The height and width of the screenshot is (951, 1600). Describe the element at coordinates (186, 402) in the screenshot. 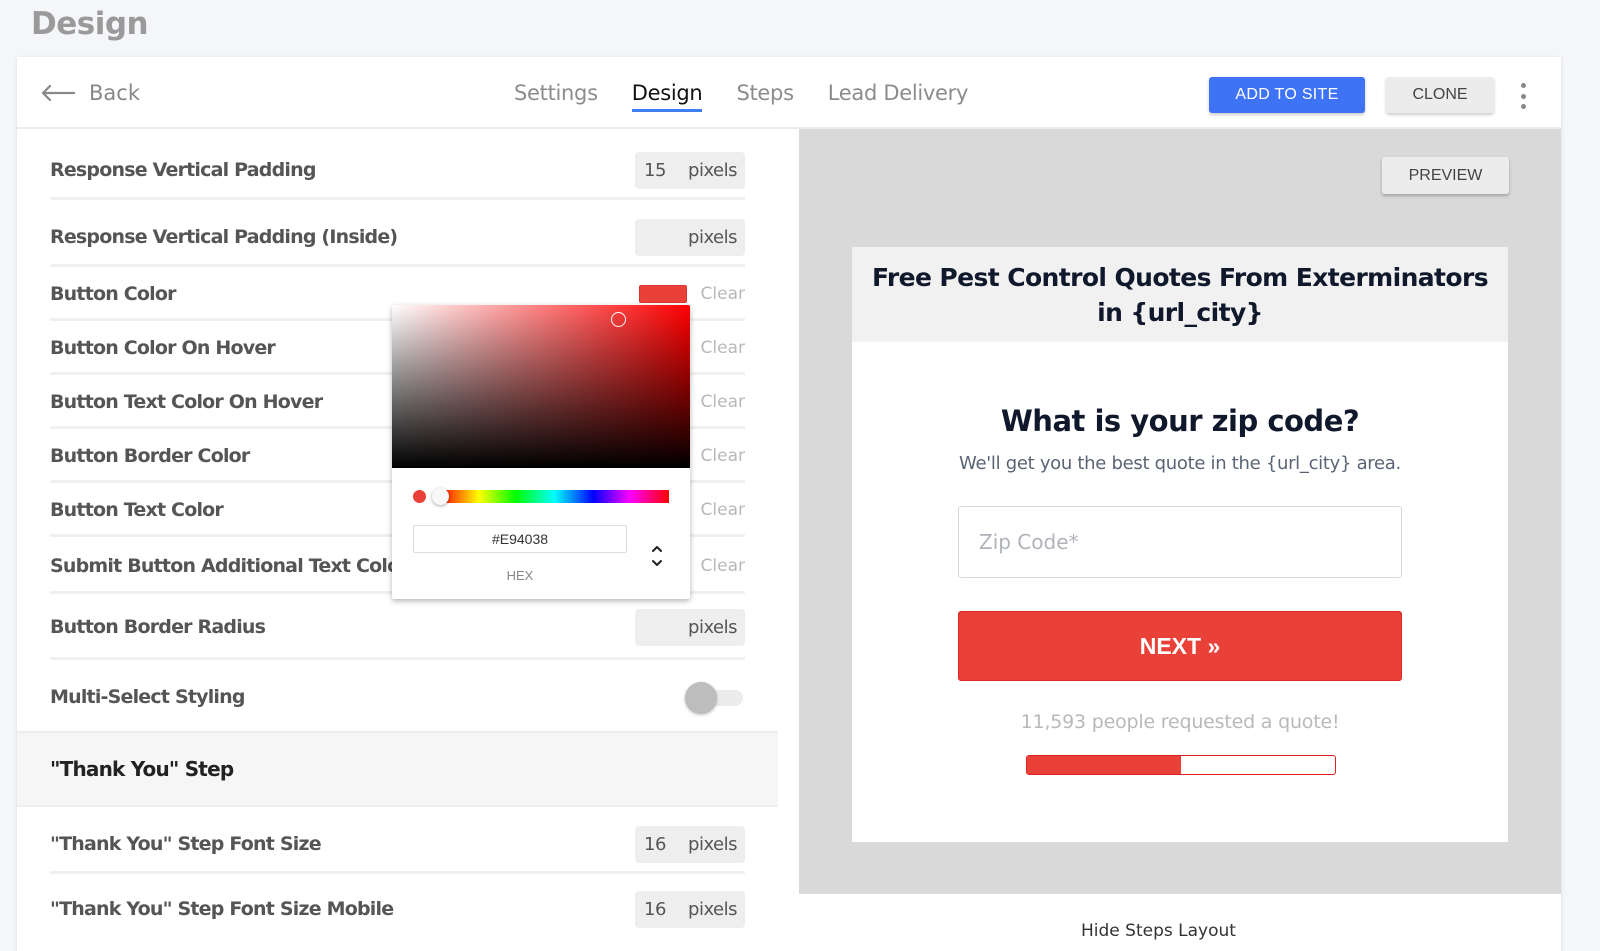

I see `setting-label: Button Text Color On Hover` at that location.